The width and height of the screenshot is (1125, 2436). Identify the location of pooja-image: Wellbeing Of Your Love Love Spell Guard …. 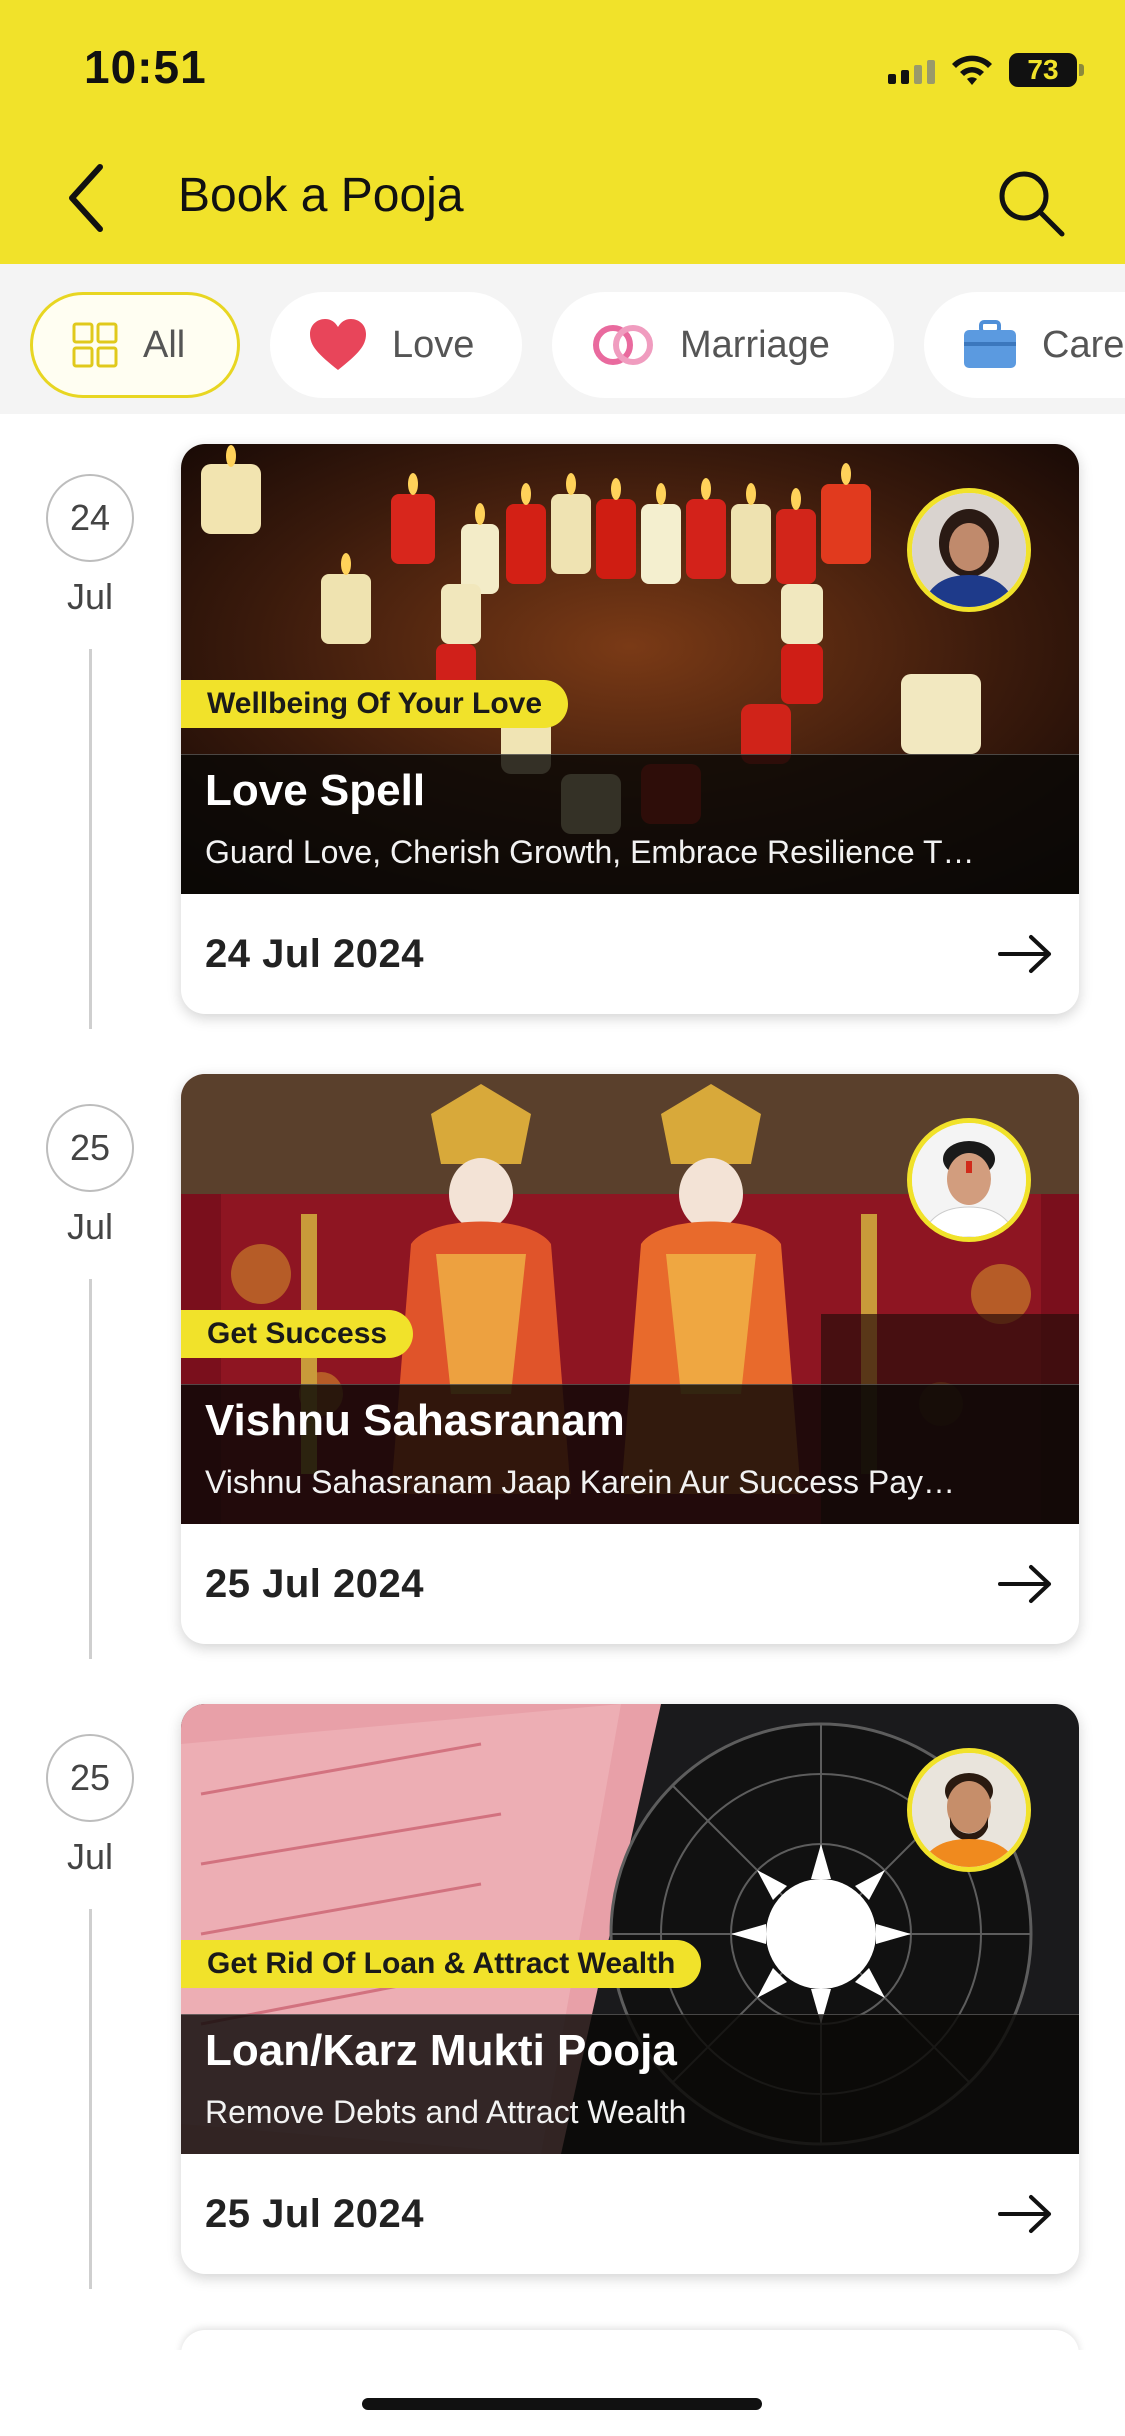
(630, 669).